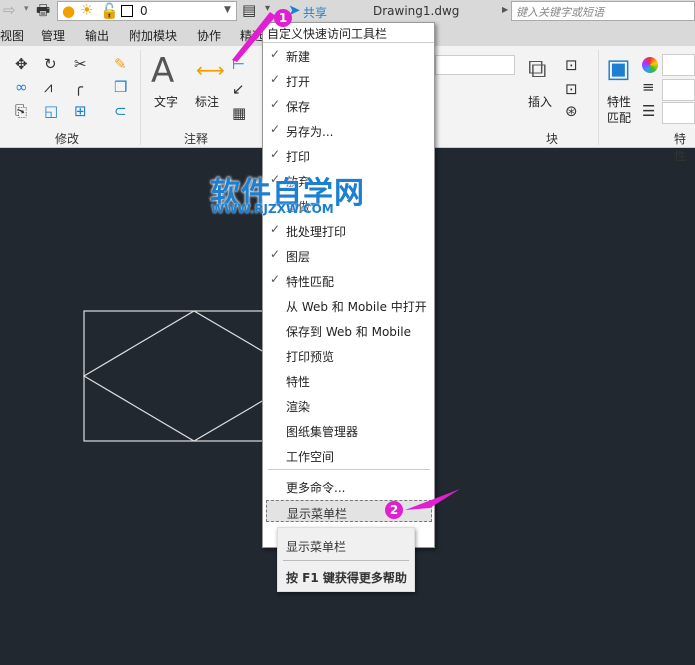 Image resolution: width=695 pixels, height=665 pixels. What do you see at coordinates (356, 307) in the screenshot?
I see `menu-item-label: 从 Web 和 Mobile 中打开` at bounding box center [356, 307].